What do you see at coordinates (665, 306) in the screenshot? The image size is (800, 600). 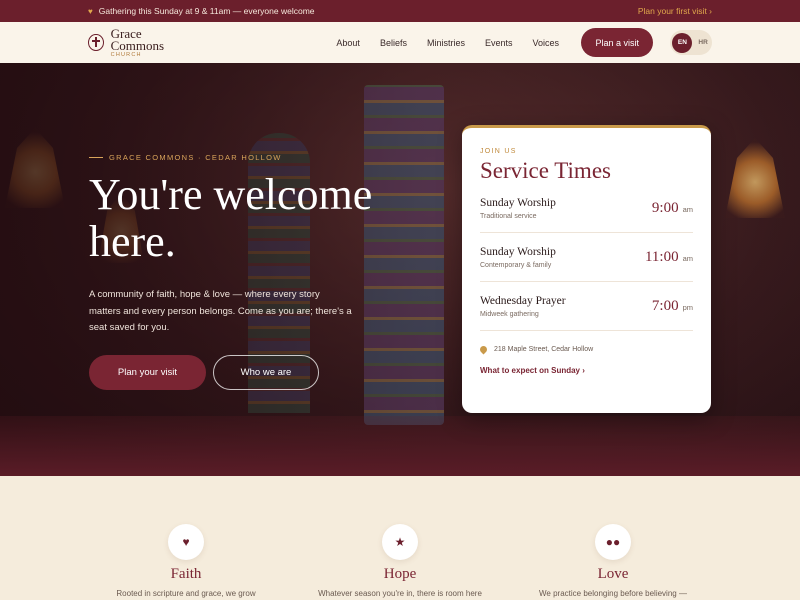 I see `service-time: 7:00` at bounding box center [665, 306].